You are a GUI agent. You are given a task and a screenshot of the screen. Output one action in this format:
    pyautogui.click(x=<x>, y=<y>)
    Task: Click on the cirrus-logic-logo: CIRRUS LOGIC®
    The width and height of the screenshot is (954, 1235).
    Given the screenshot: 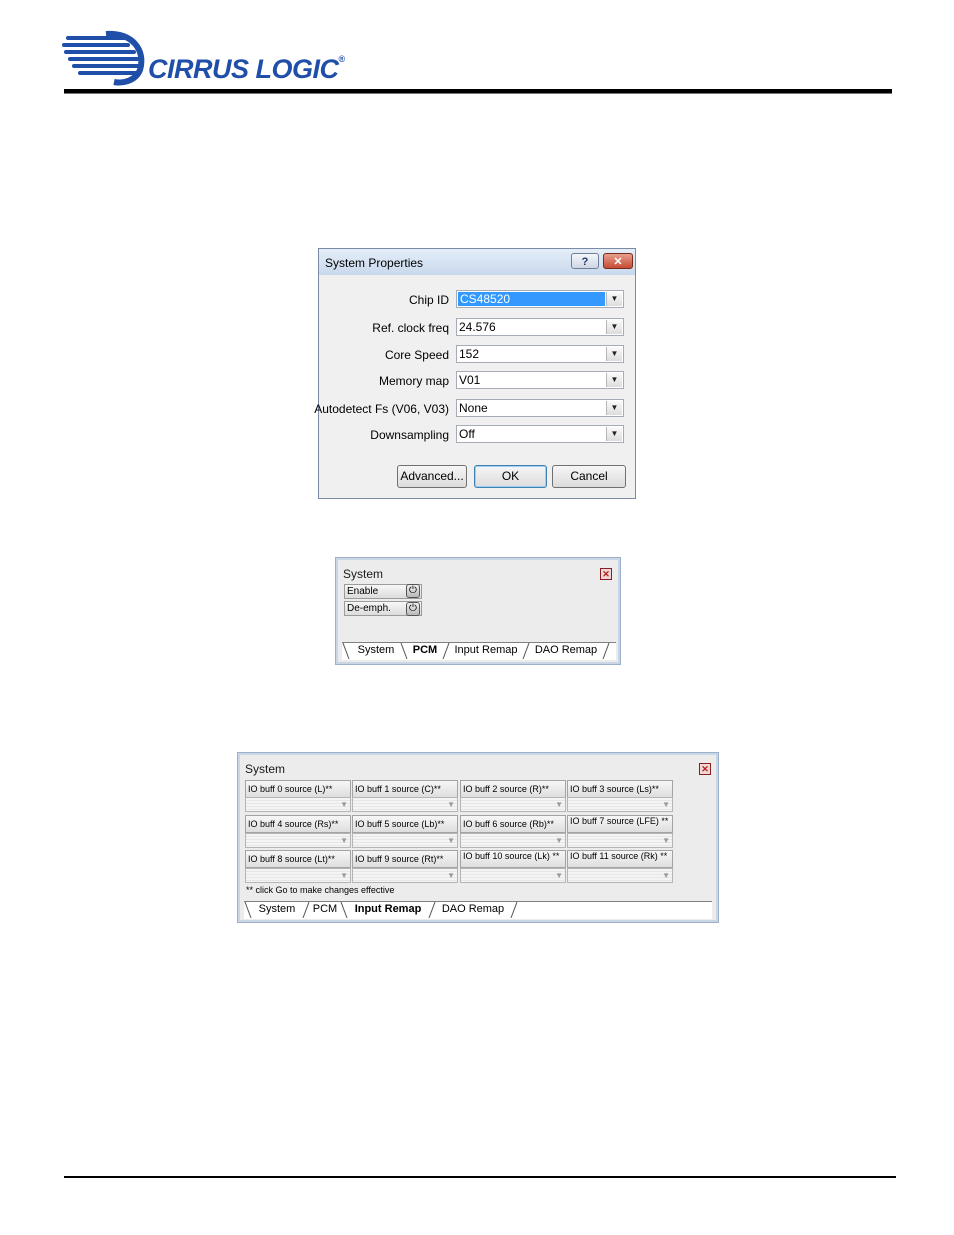 What is the action you would take?
    pyautogui.click(x=212, y=58)
    